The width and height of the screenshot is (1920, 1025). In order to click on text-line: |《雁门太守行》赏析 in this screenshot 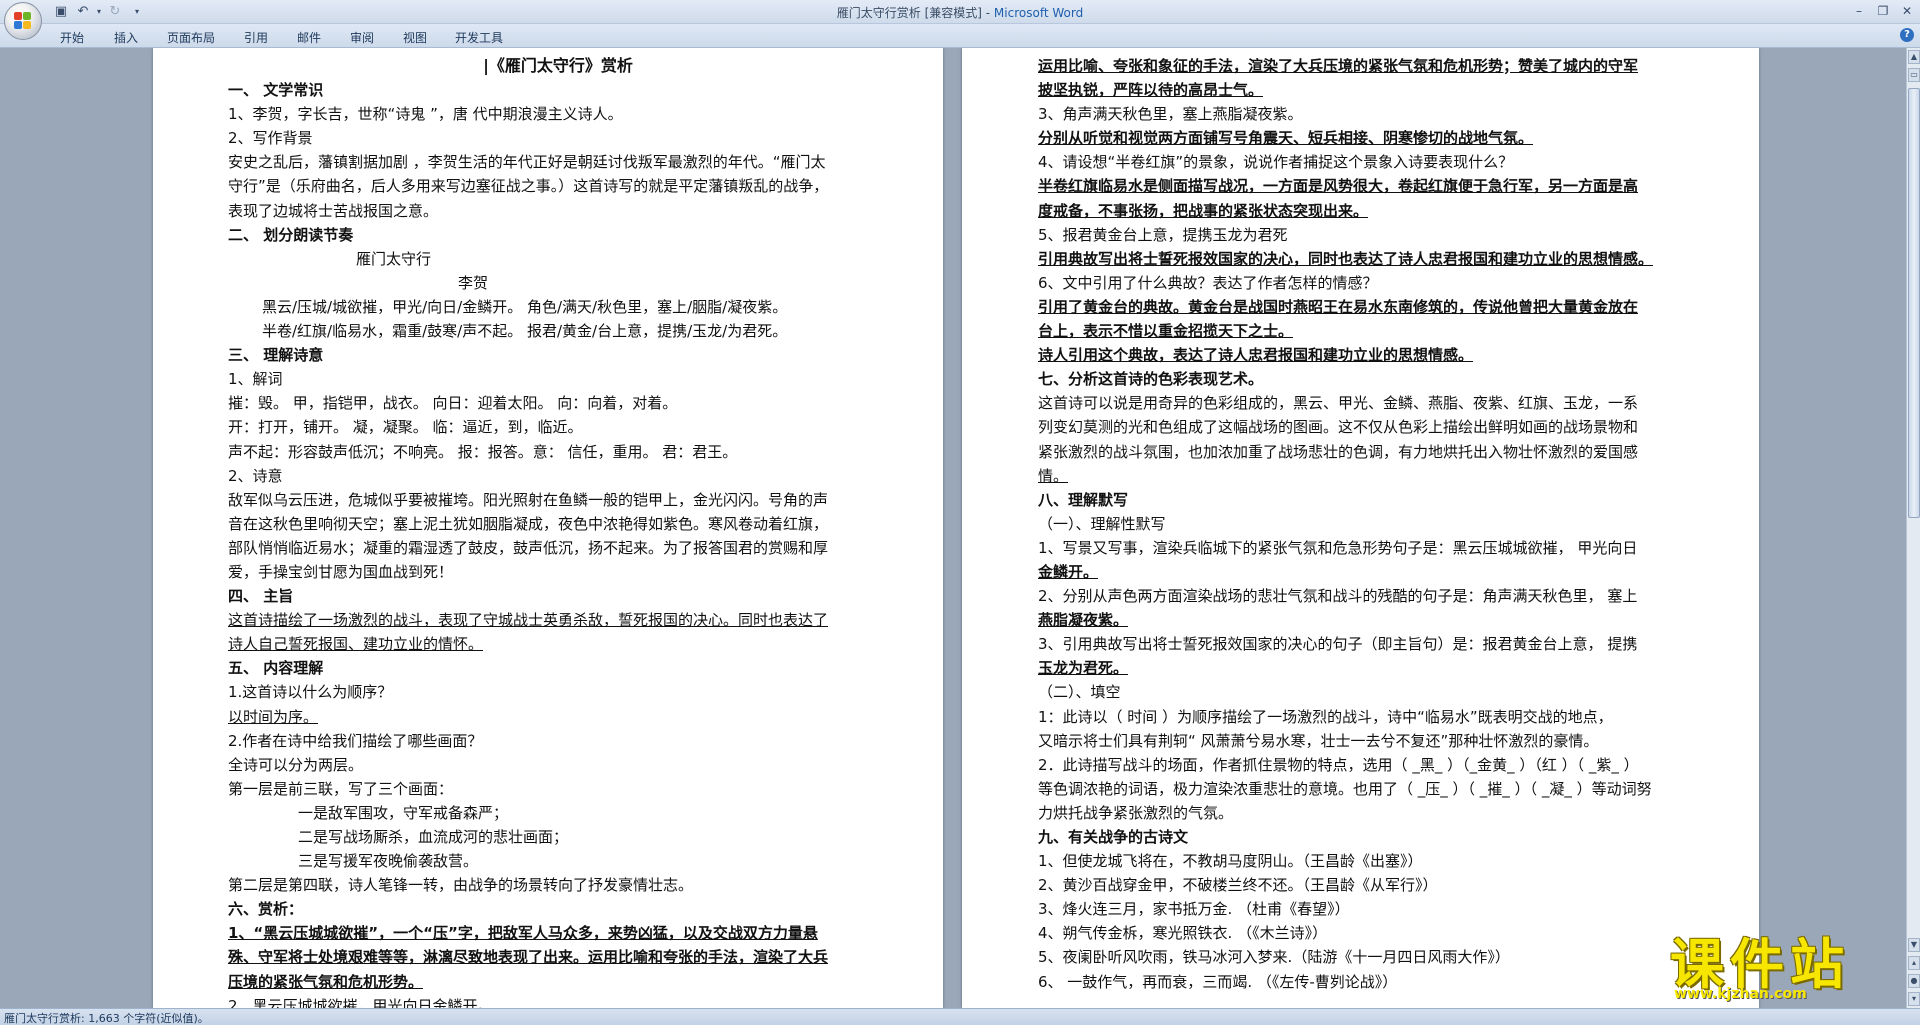, I will do `click(558, 65)`.